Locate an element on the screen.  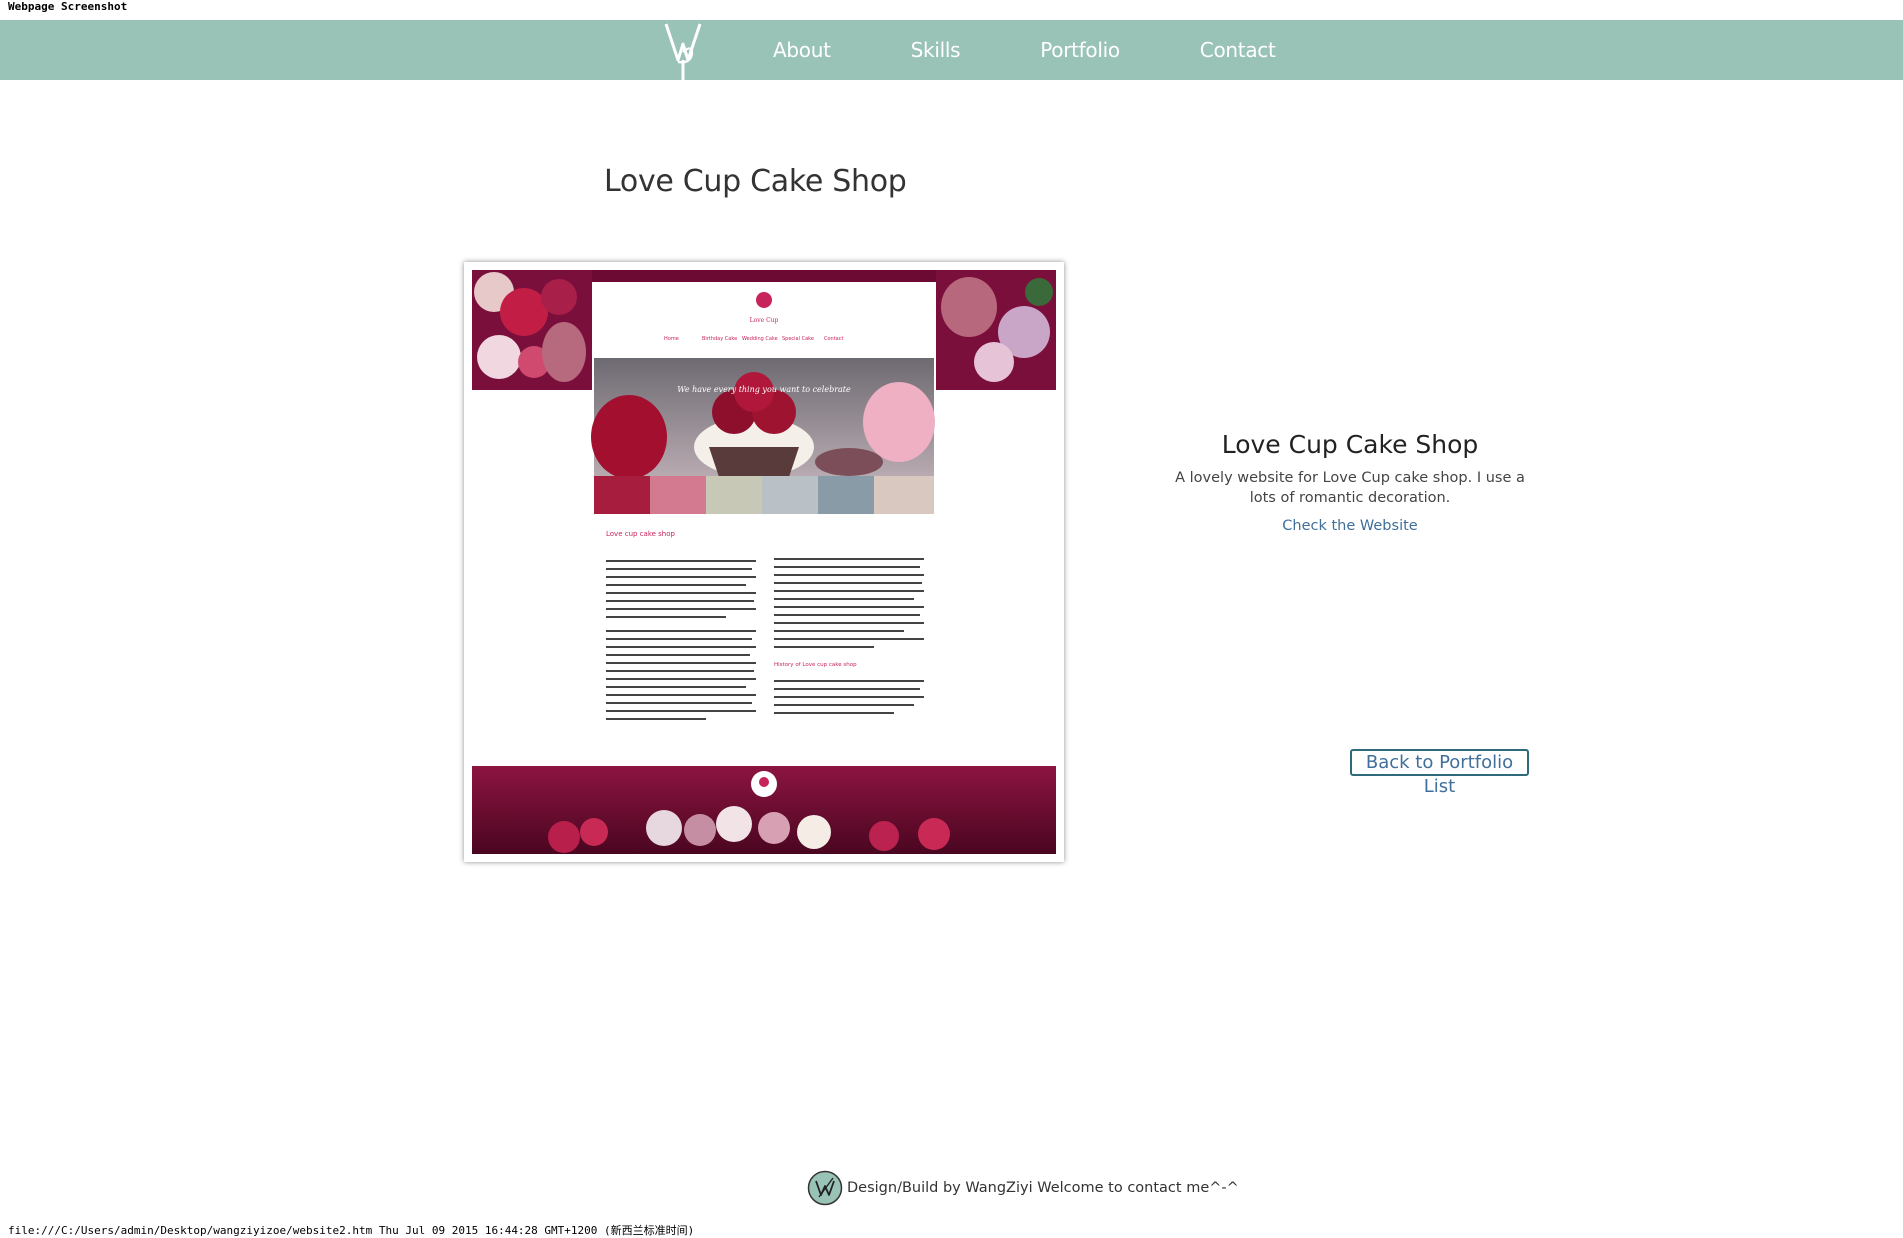
nav-portfolio: Portfolio is located at coordinates (1080, 50).